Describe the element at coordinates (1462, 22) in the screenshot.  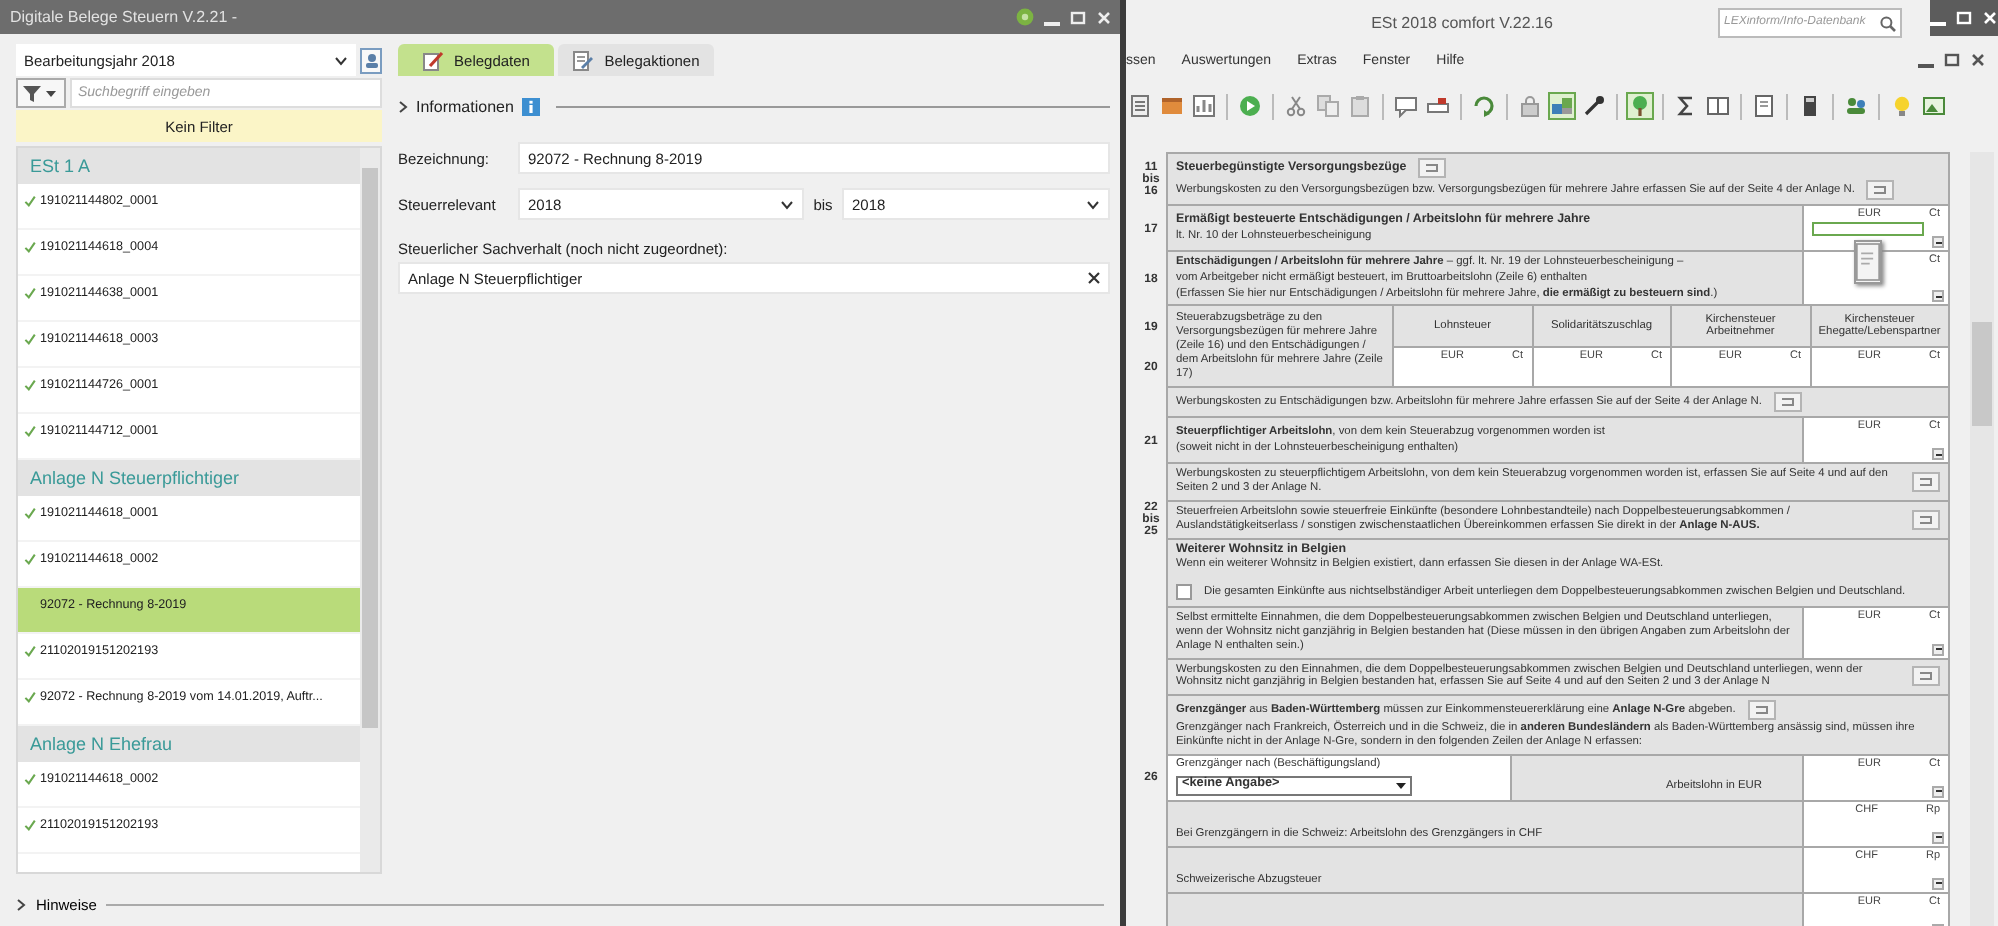
I see `window-title: ESt 2018 comfort V.22.16` at that location.